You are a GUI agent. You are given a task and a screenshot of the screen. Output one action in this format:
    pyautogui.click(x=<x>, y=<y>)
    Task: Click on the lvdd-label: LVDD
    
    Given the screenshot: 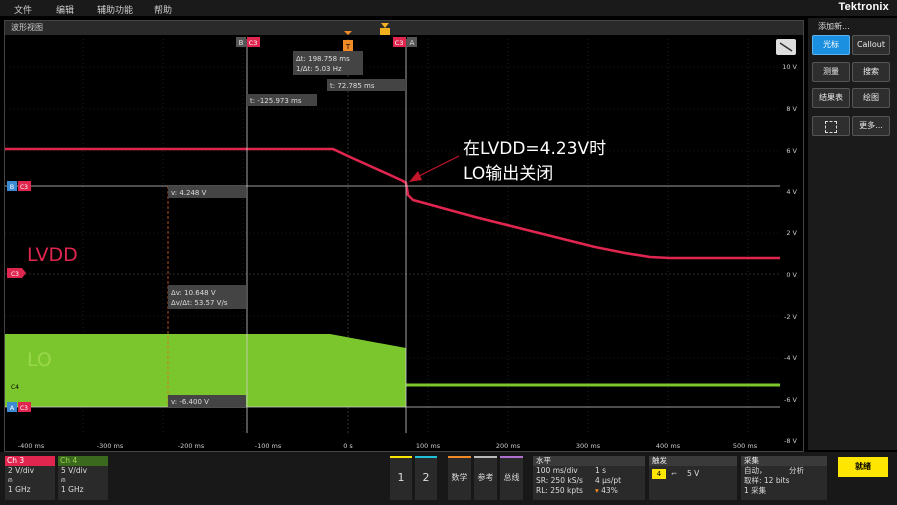 What is the action you would take?
    pyautogui.click(x=52, y=255)
    